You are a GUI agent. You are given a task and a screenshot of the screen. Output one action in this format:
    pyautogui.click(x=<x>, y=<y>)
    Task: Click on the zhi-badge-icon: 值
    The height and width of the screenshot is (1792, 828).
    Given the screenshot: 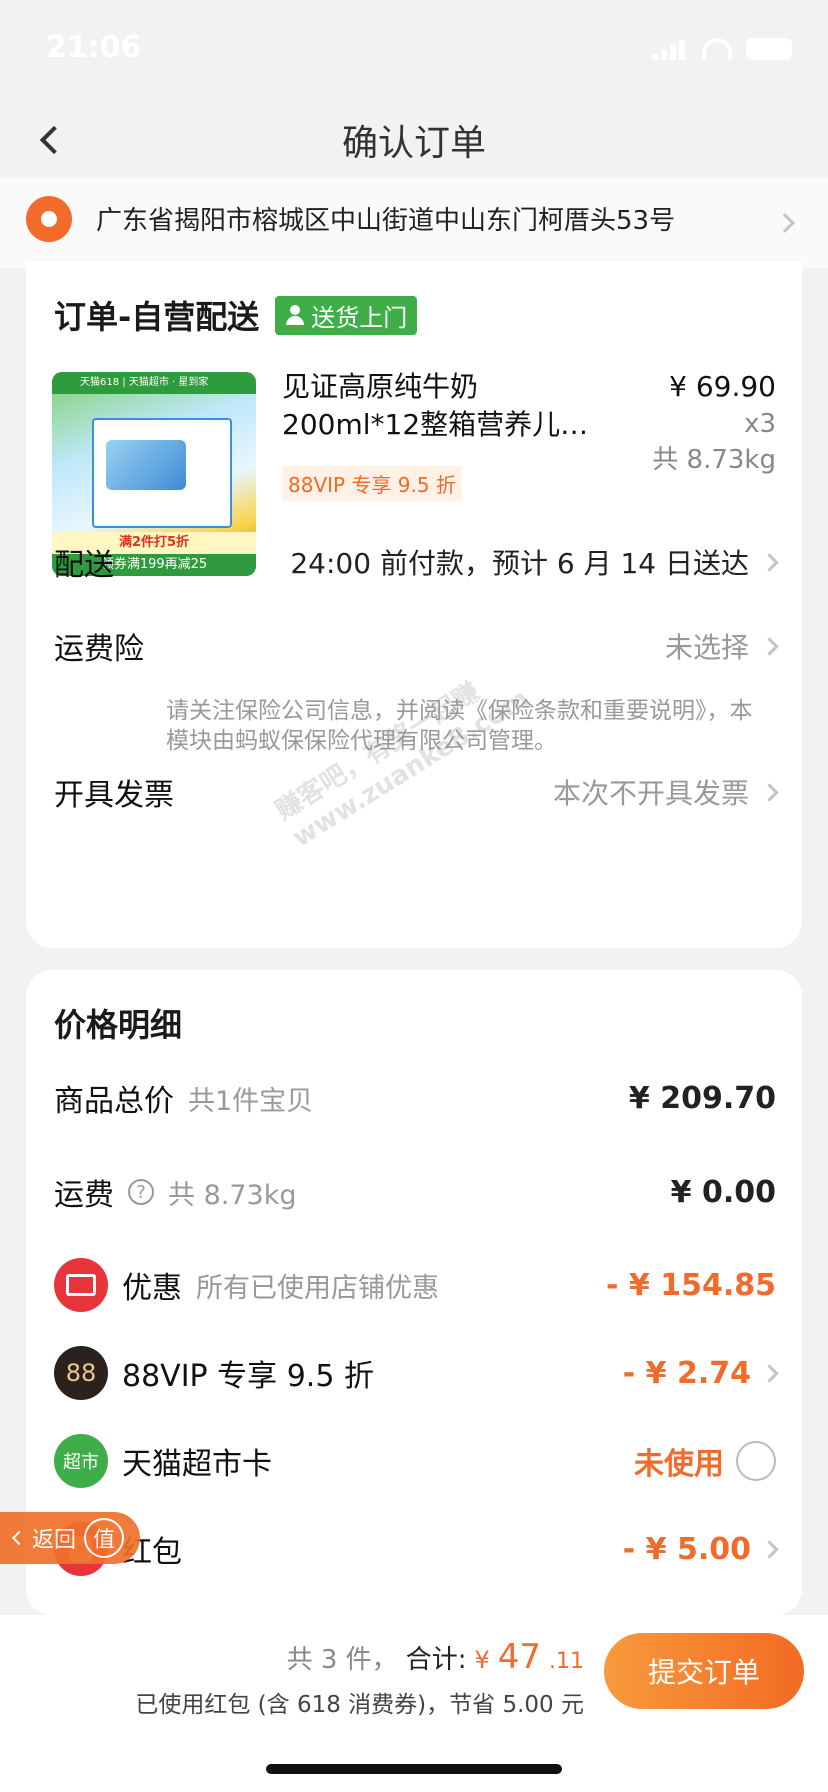 What is the action you would take?
    pyautogui.click(x=104, y=1538)
    